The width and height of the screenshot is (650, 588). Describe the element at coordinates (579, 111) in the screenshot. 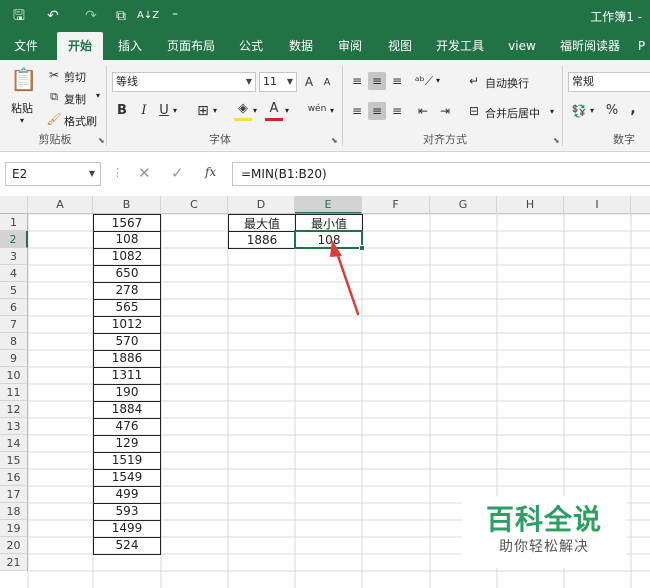

I see `currency-icon: 💱` at that location.